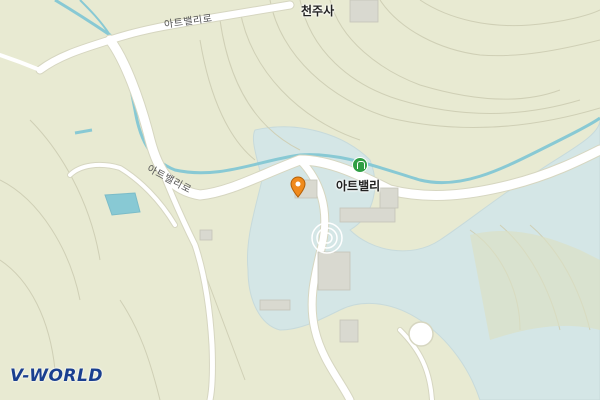 The image size is (600, 400). I want to click on label-poi: 아트밸리, so click(358, 185).